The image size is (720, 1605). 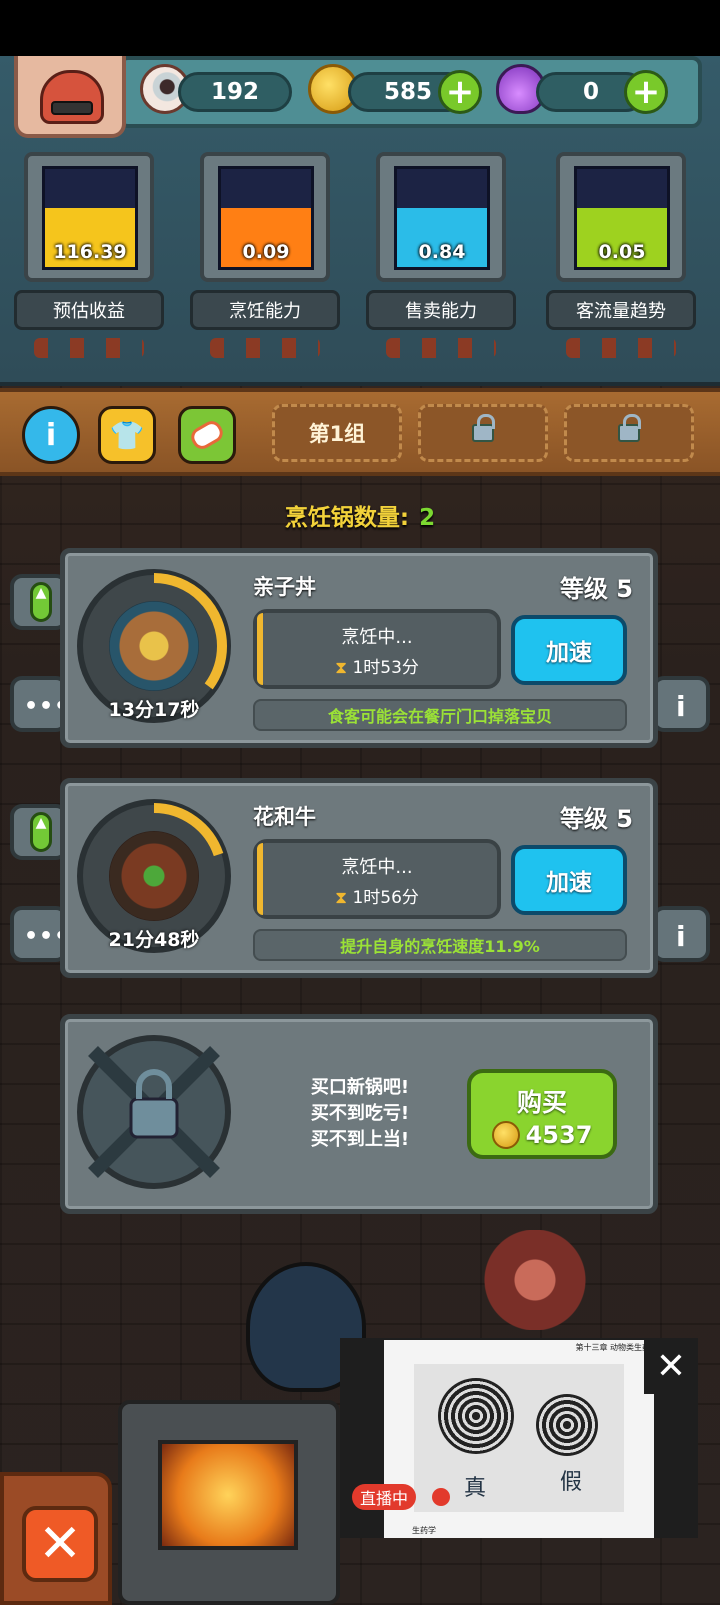 What do you see at coordinates (612, 1347) in the screenshot?
I see `slide-header: 第十三章 动物类生药` at bounding box center [612, 1347].